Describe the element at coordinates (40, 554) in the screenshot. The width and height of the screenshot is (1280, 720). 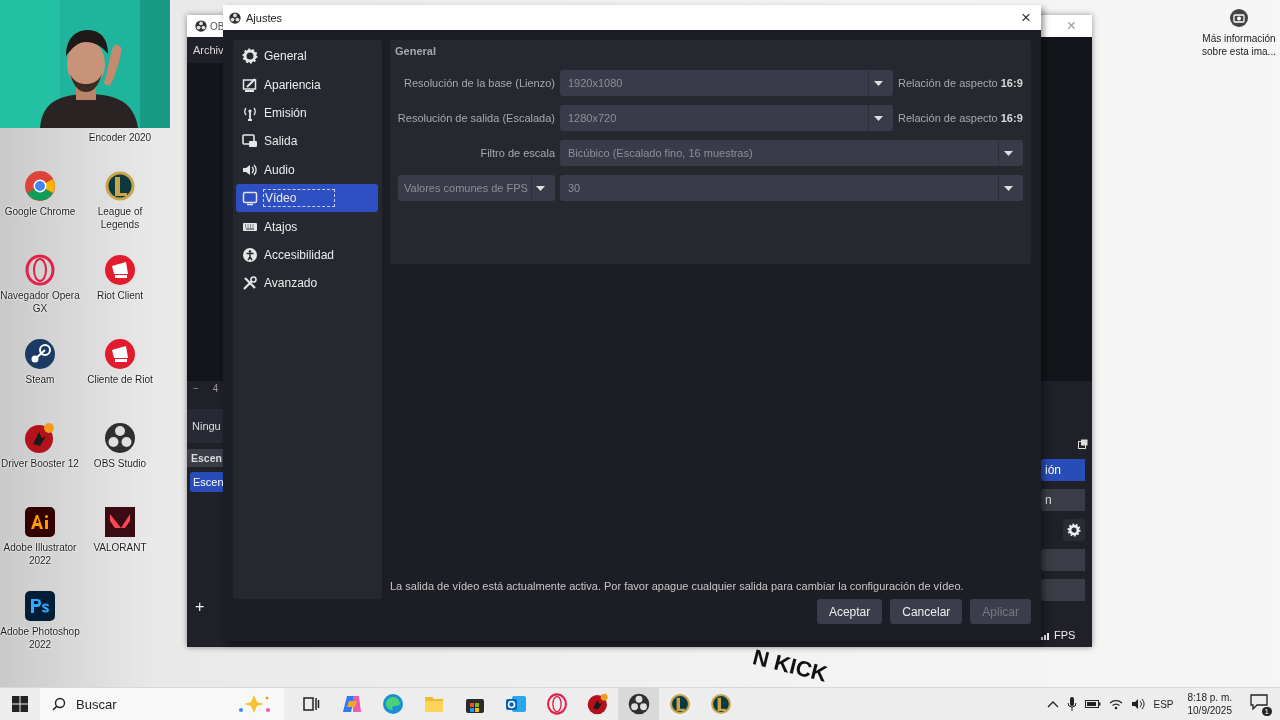
I see `desktop-icon-label: Adobe Illustrator 2022` at that location.